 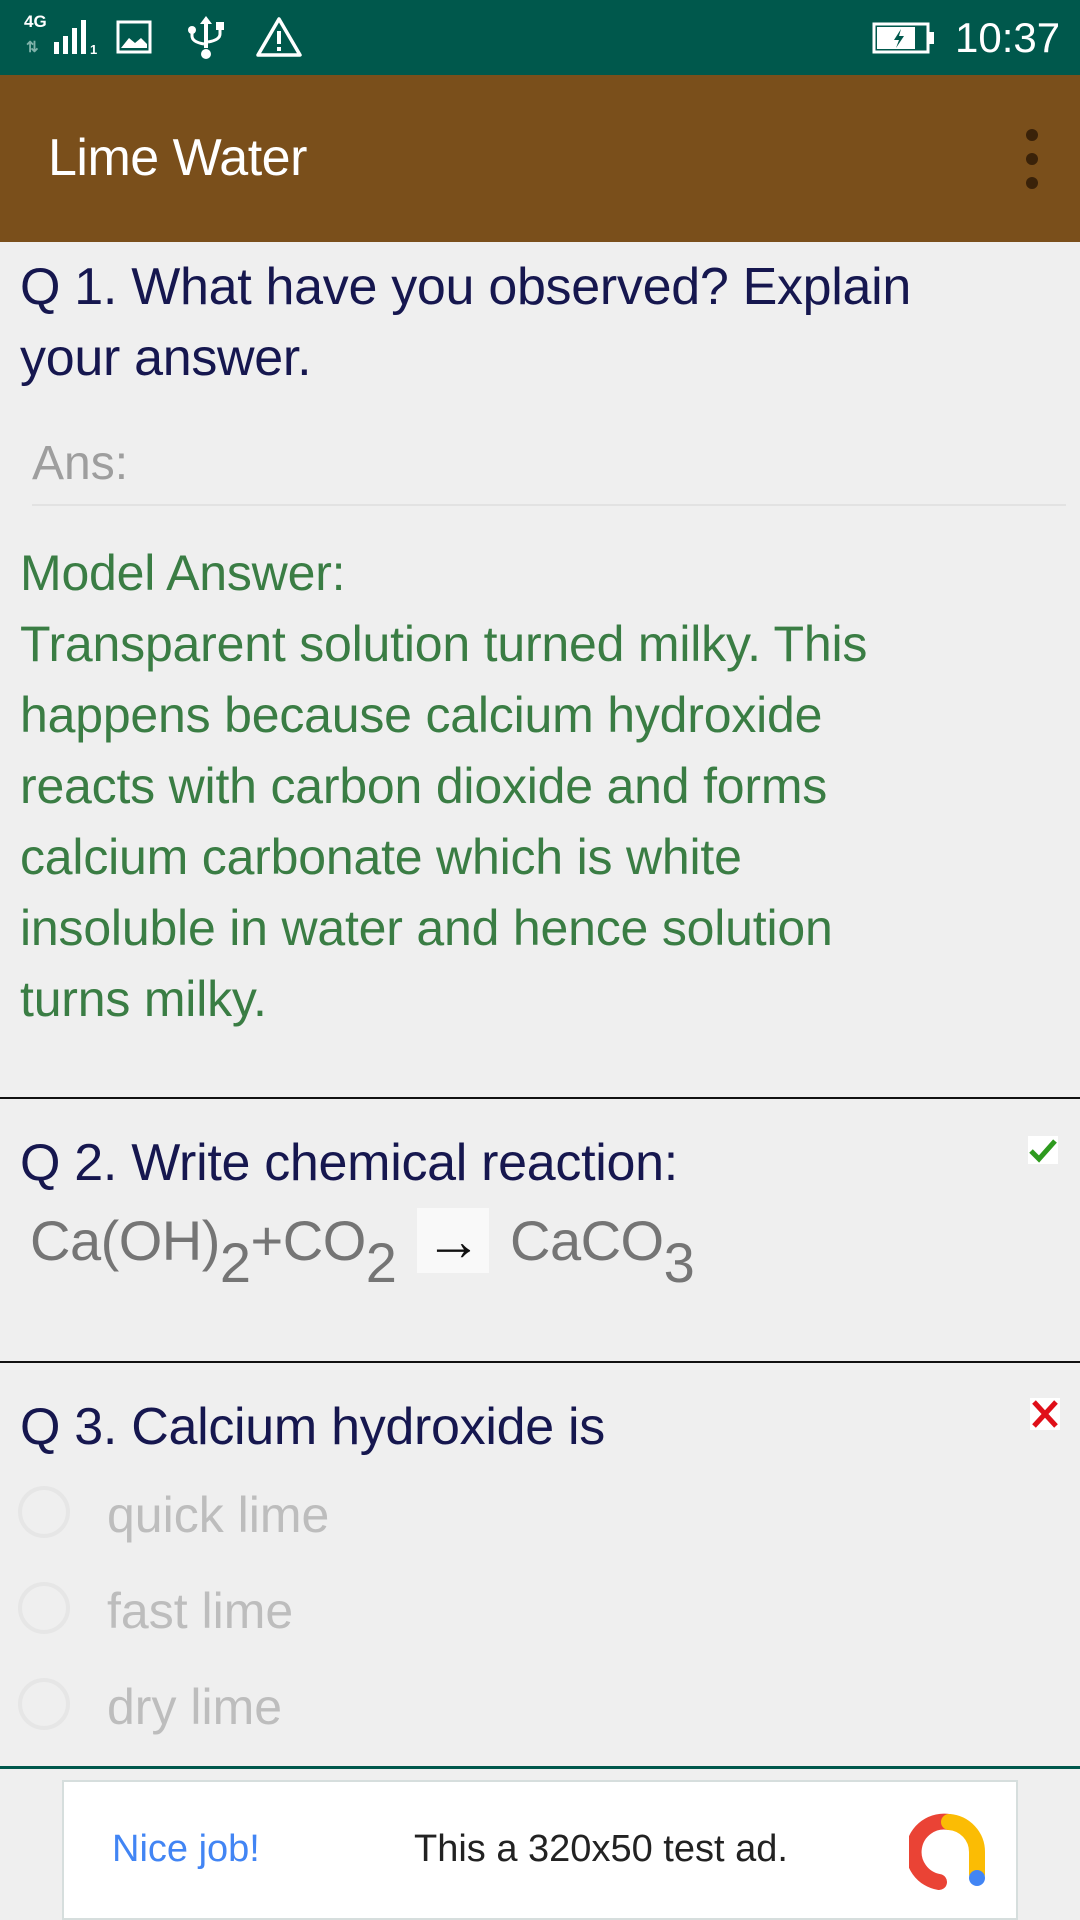 What do you see at coordinates (80, 463) in the screenshot?
I see `answer-placeholder: Ans:` at bounding box center [80, 463].